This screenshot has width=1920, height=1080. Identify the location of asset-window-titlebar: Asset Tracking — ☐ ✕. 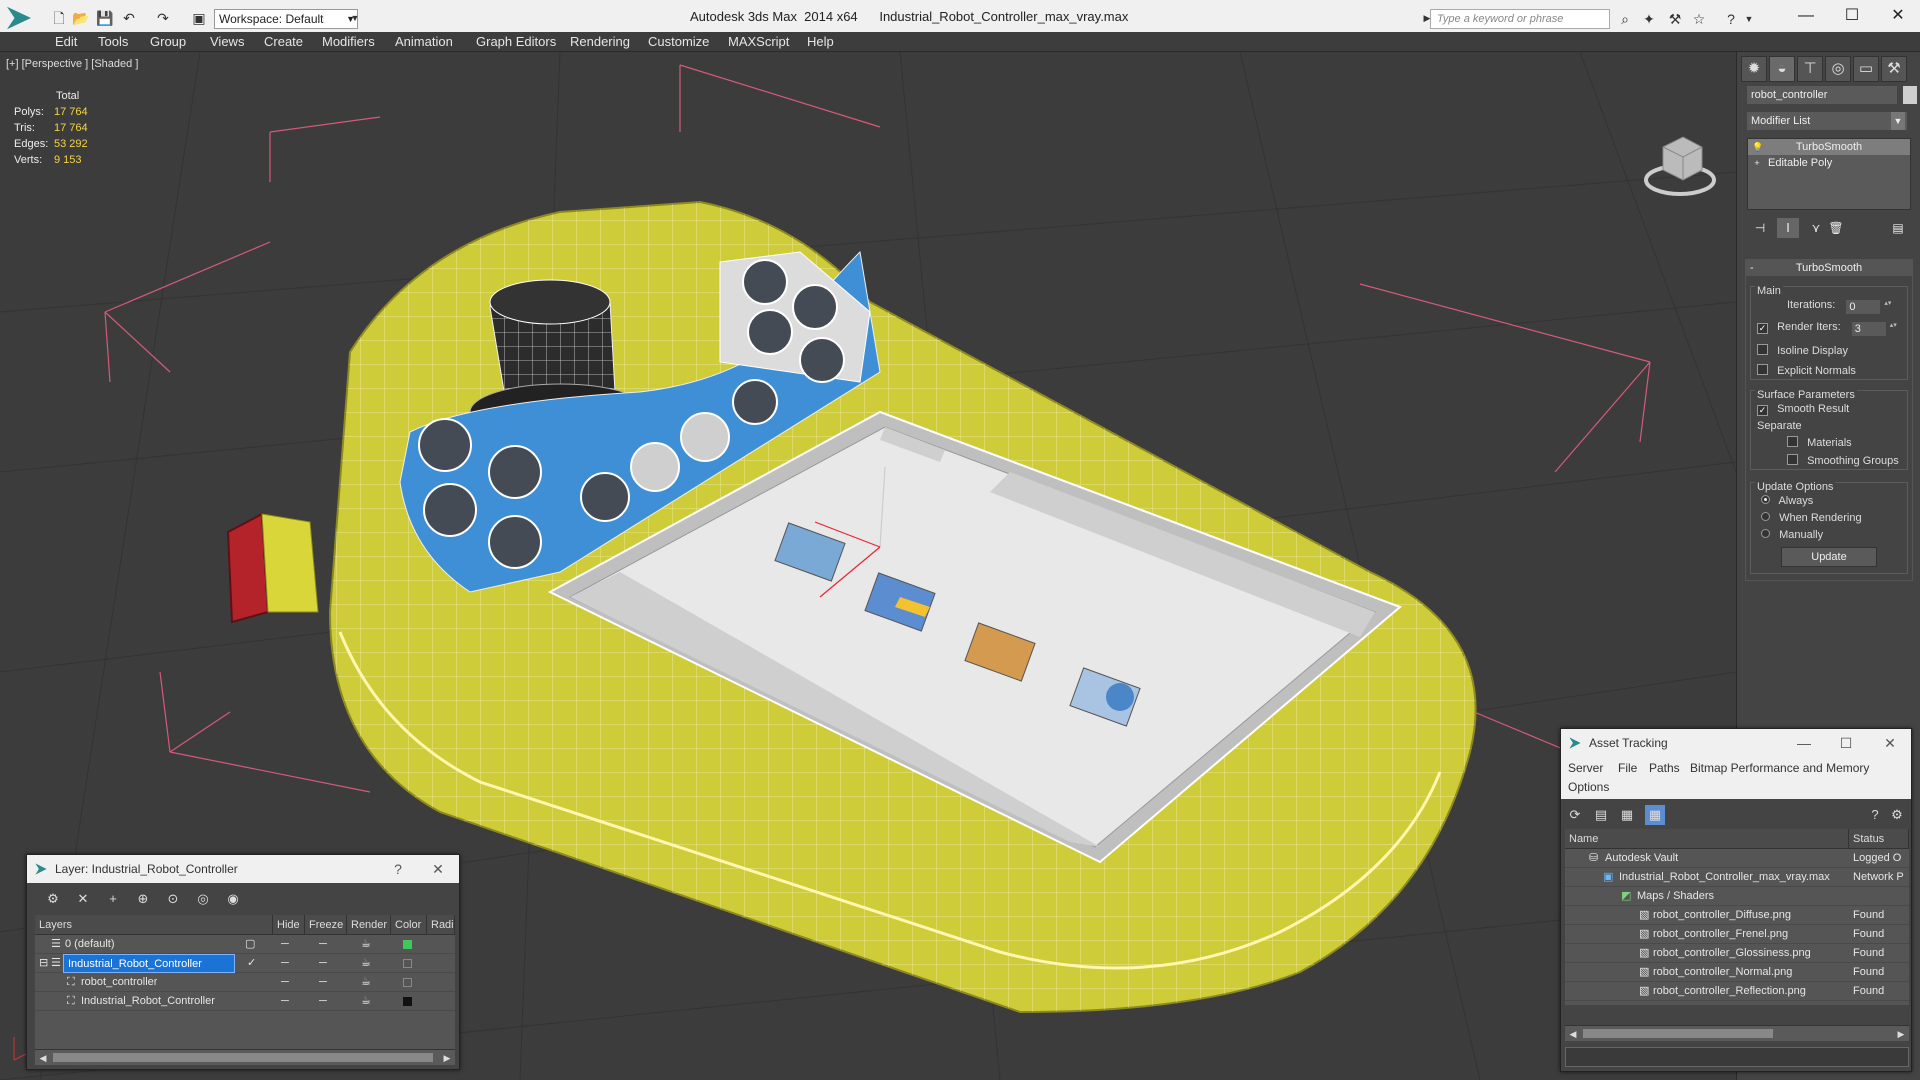
(1736, 743).